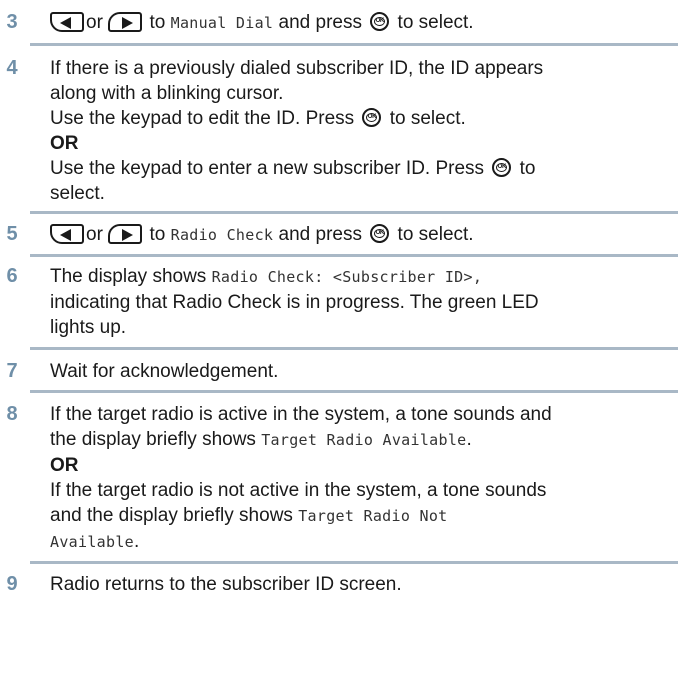  I want to click on step-number: 6, so click(12, 276).